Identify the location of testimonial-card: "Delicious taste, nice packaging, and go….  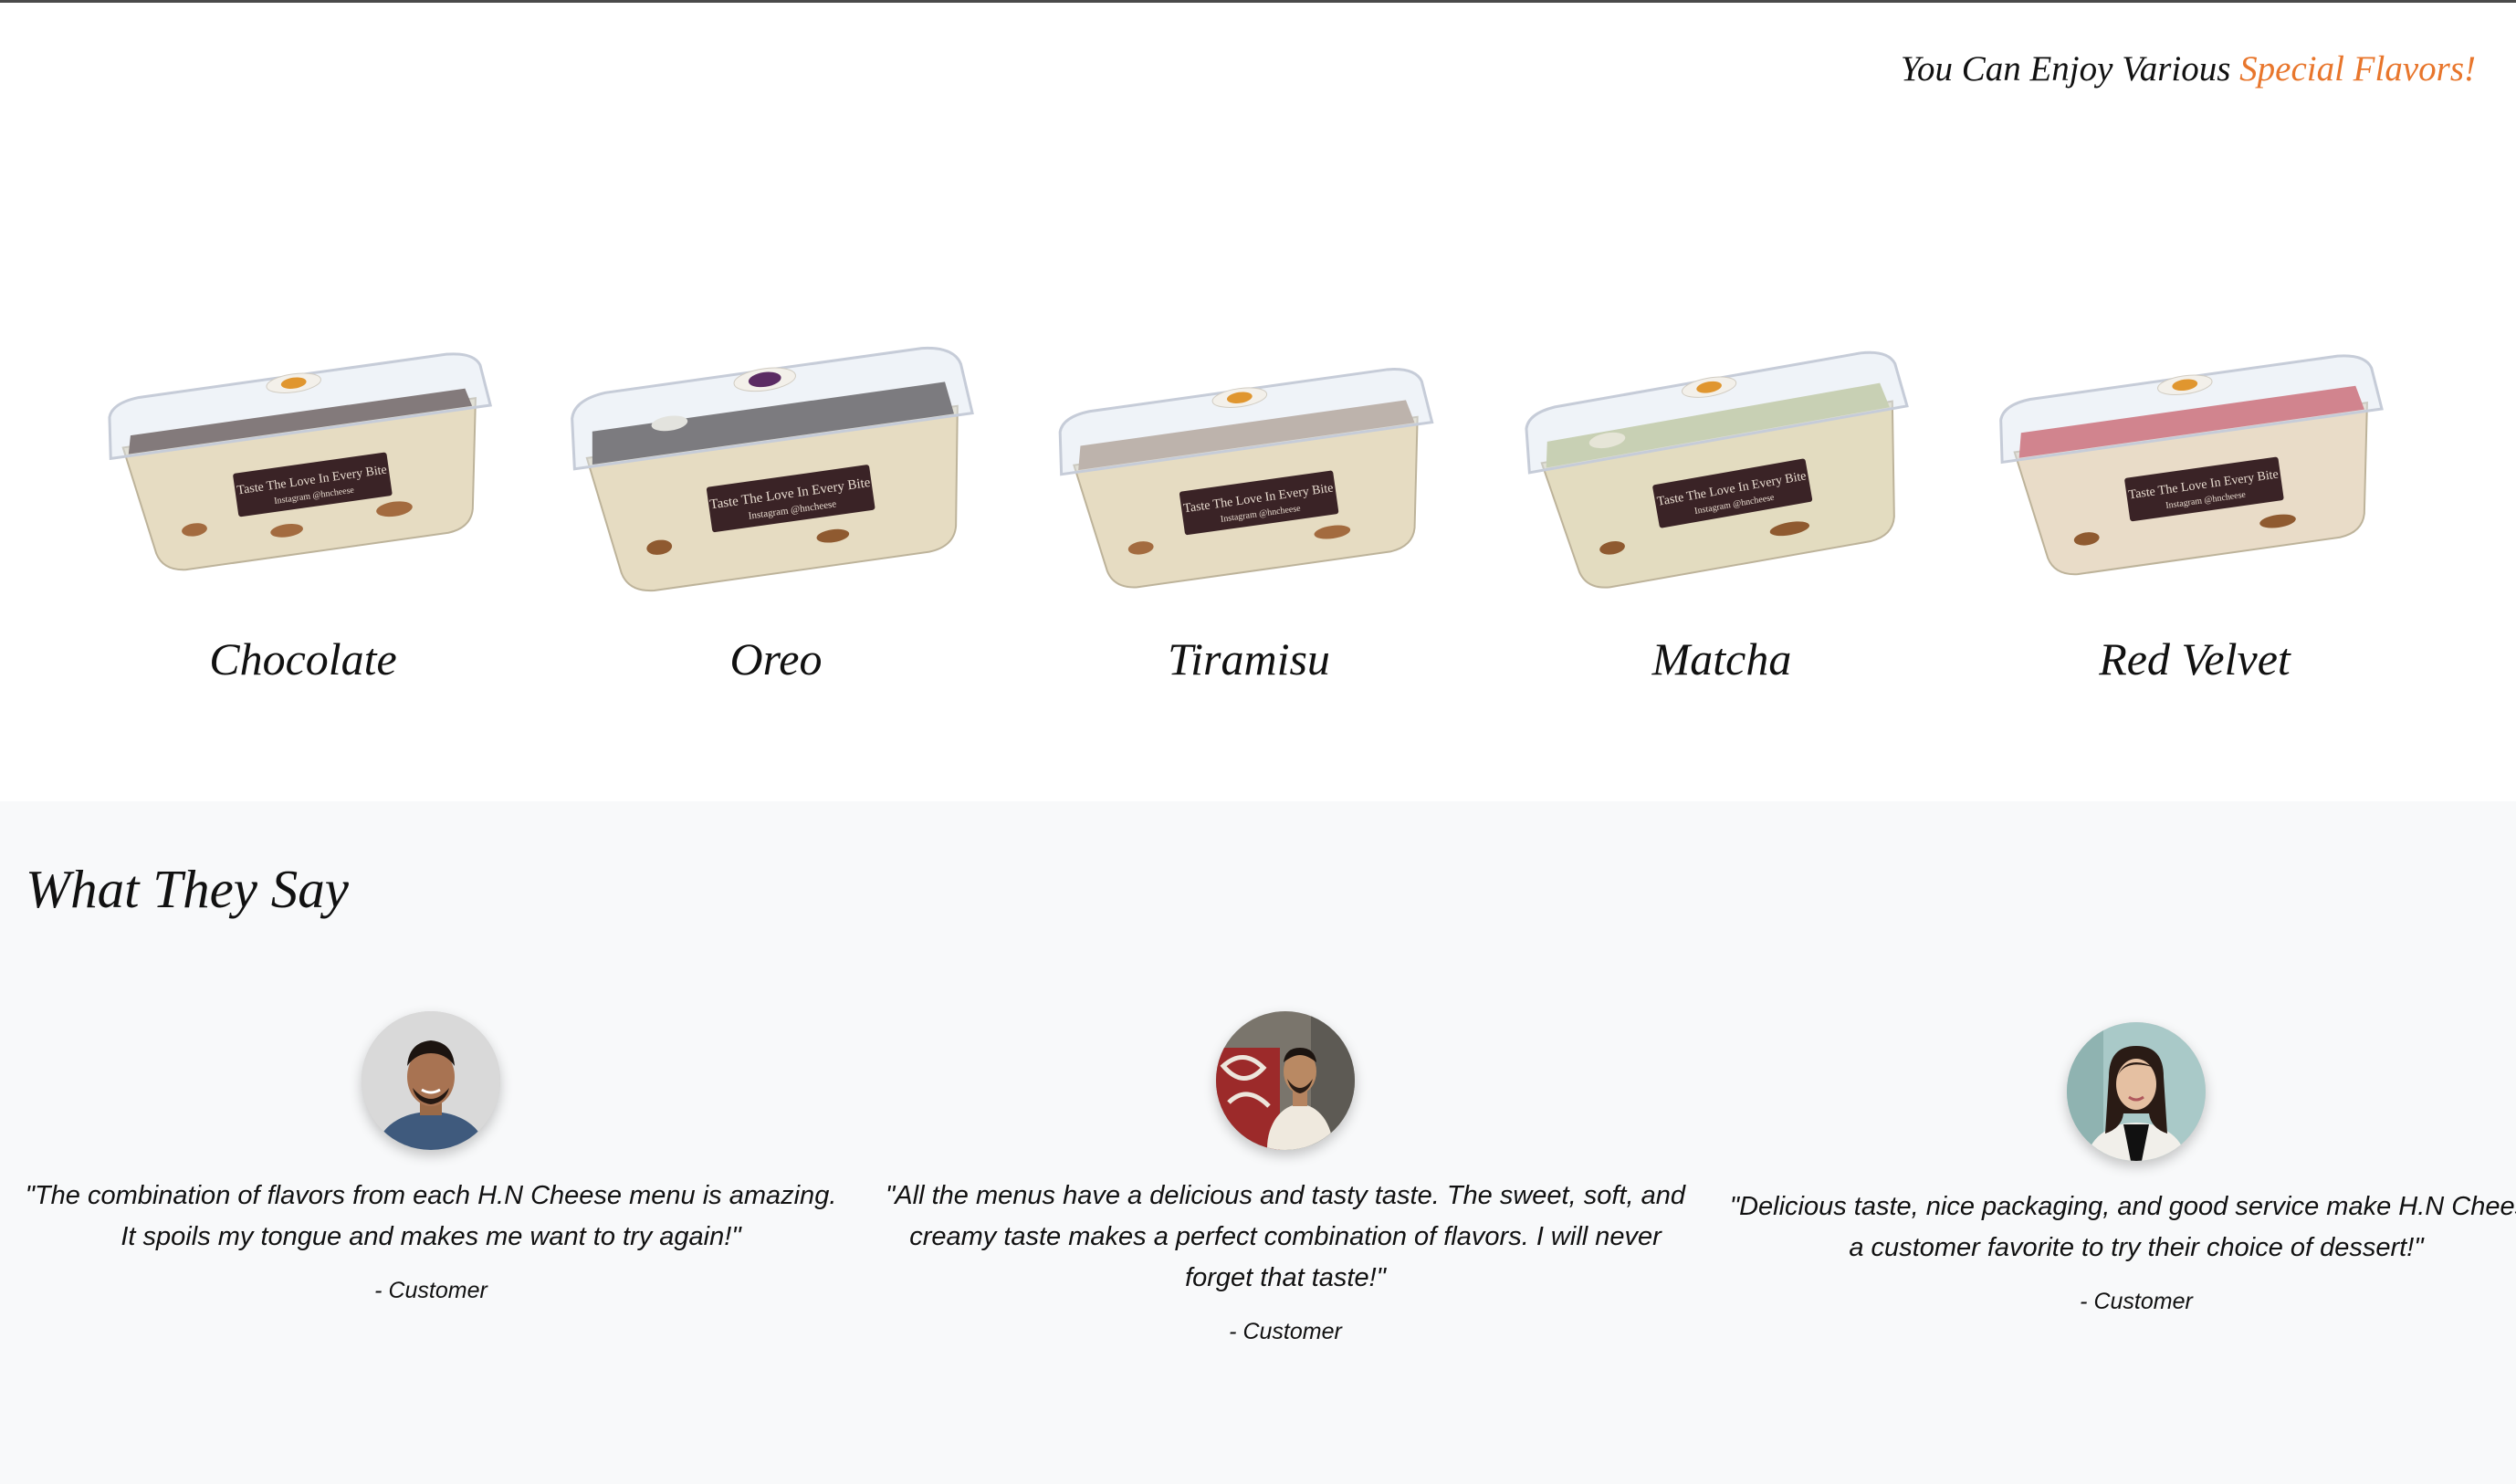
(2120, 1168).